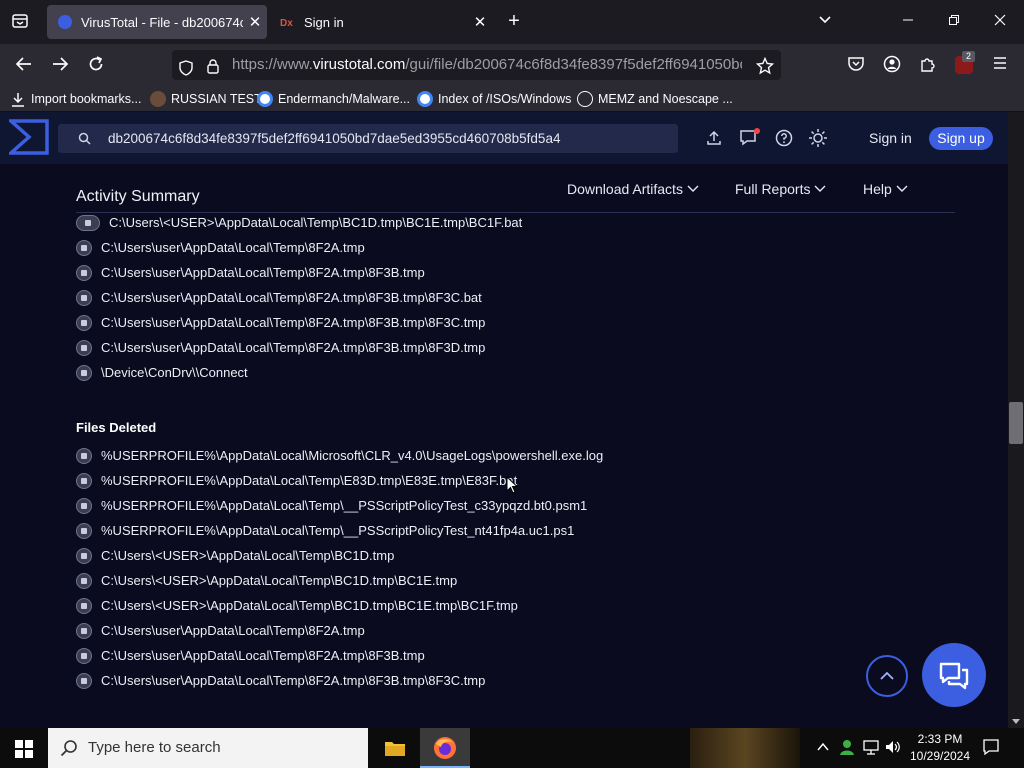 The width and height of the screenshot is (1024, 768). I want to click on upload-icon, so click(714, 140).